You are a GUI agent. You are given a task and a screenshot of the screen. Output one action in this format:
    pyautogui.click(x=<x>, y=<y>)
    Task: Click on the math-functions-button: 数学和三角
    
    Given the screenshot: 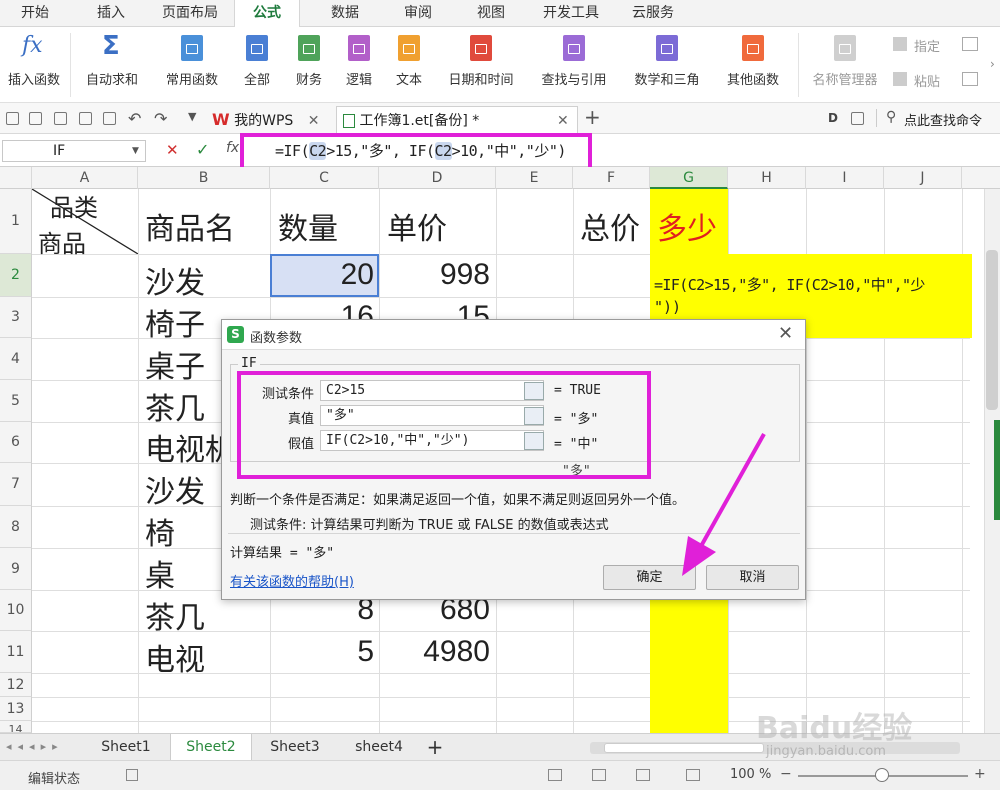 What is the action you would take?
    pyautogui.click(x=667, y=65)
    